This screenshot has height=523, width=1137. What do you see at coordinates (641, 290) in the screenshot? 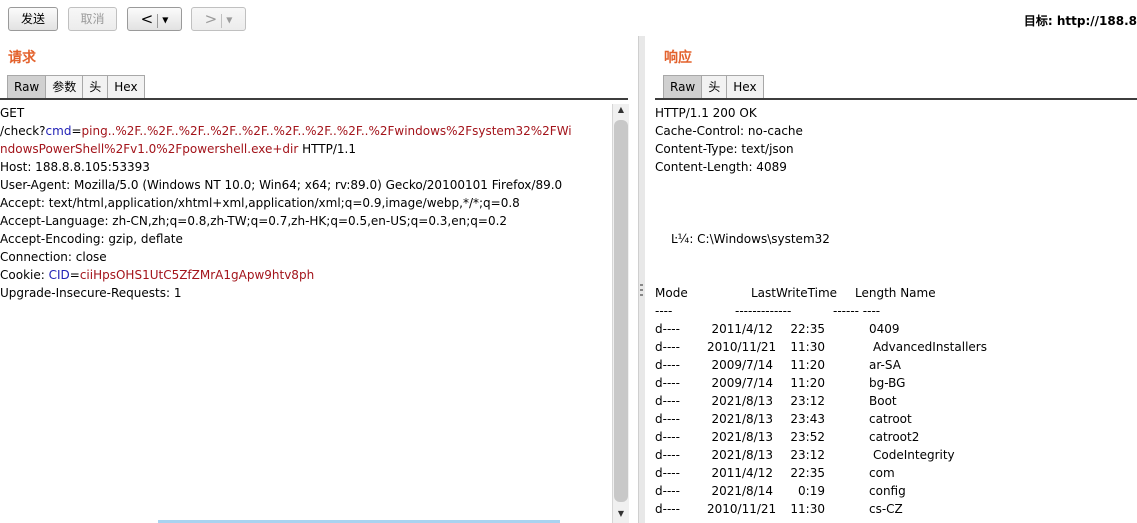
I see `divider-grip-icon` at bounding box center [641, 290].